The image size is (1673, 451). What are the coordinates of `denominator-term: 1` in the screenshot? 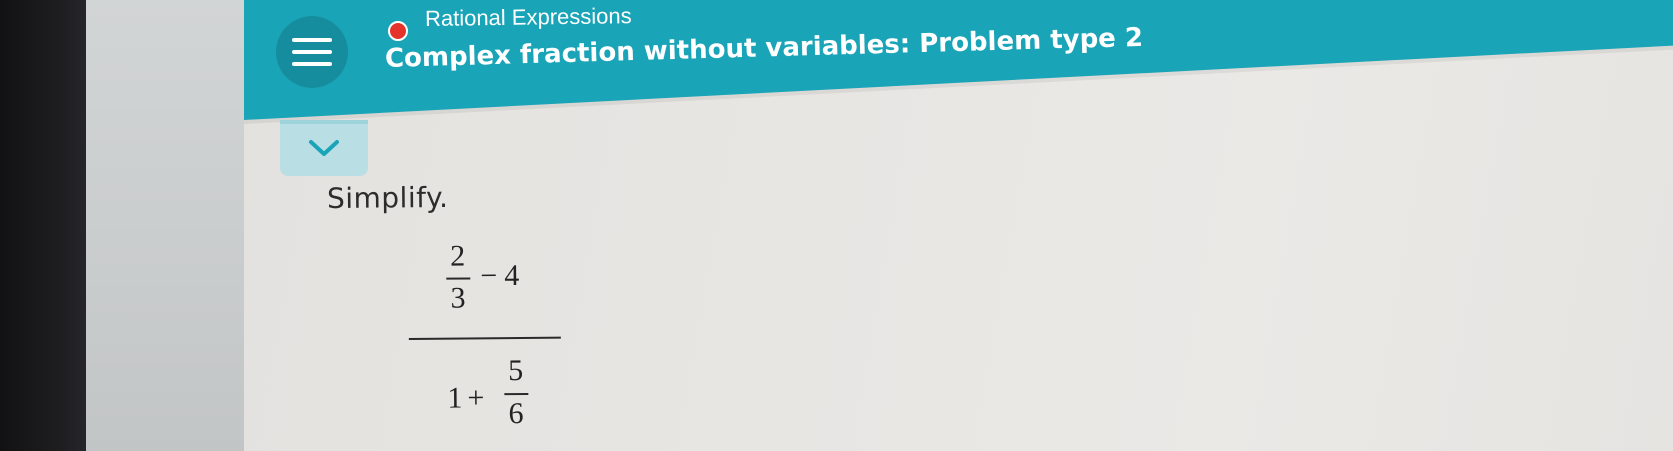 It's located at (455, 398).